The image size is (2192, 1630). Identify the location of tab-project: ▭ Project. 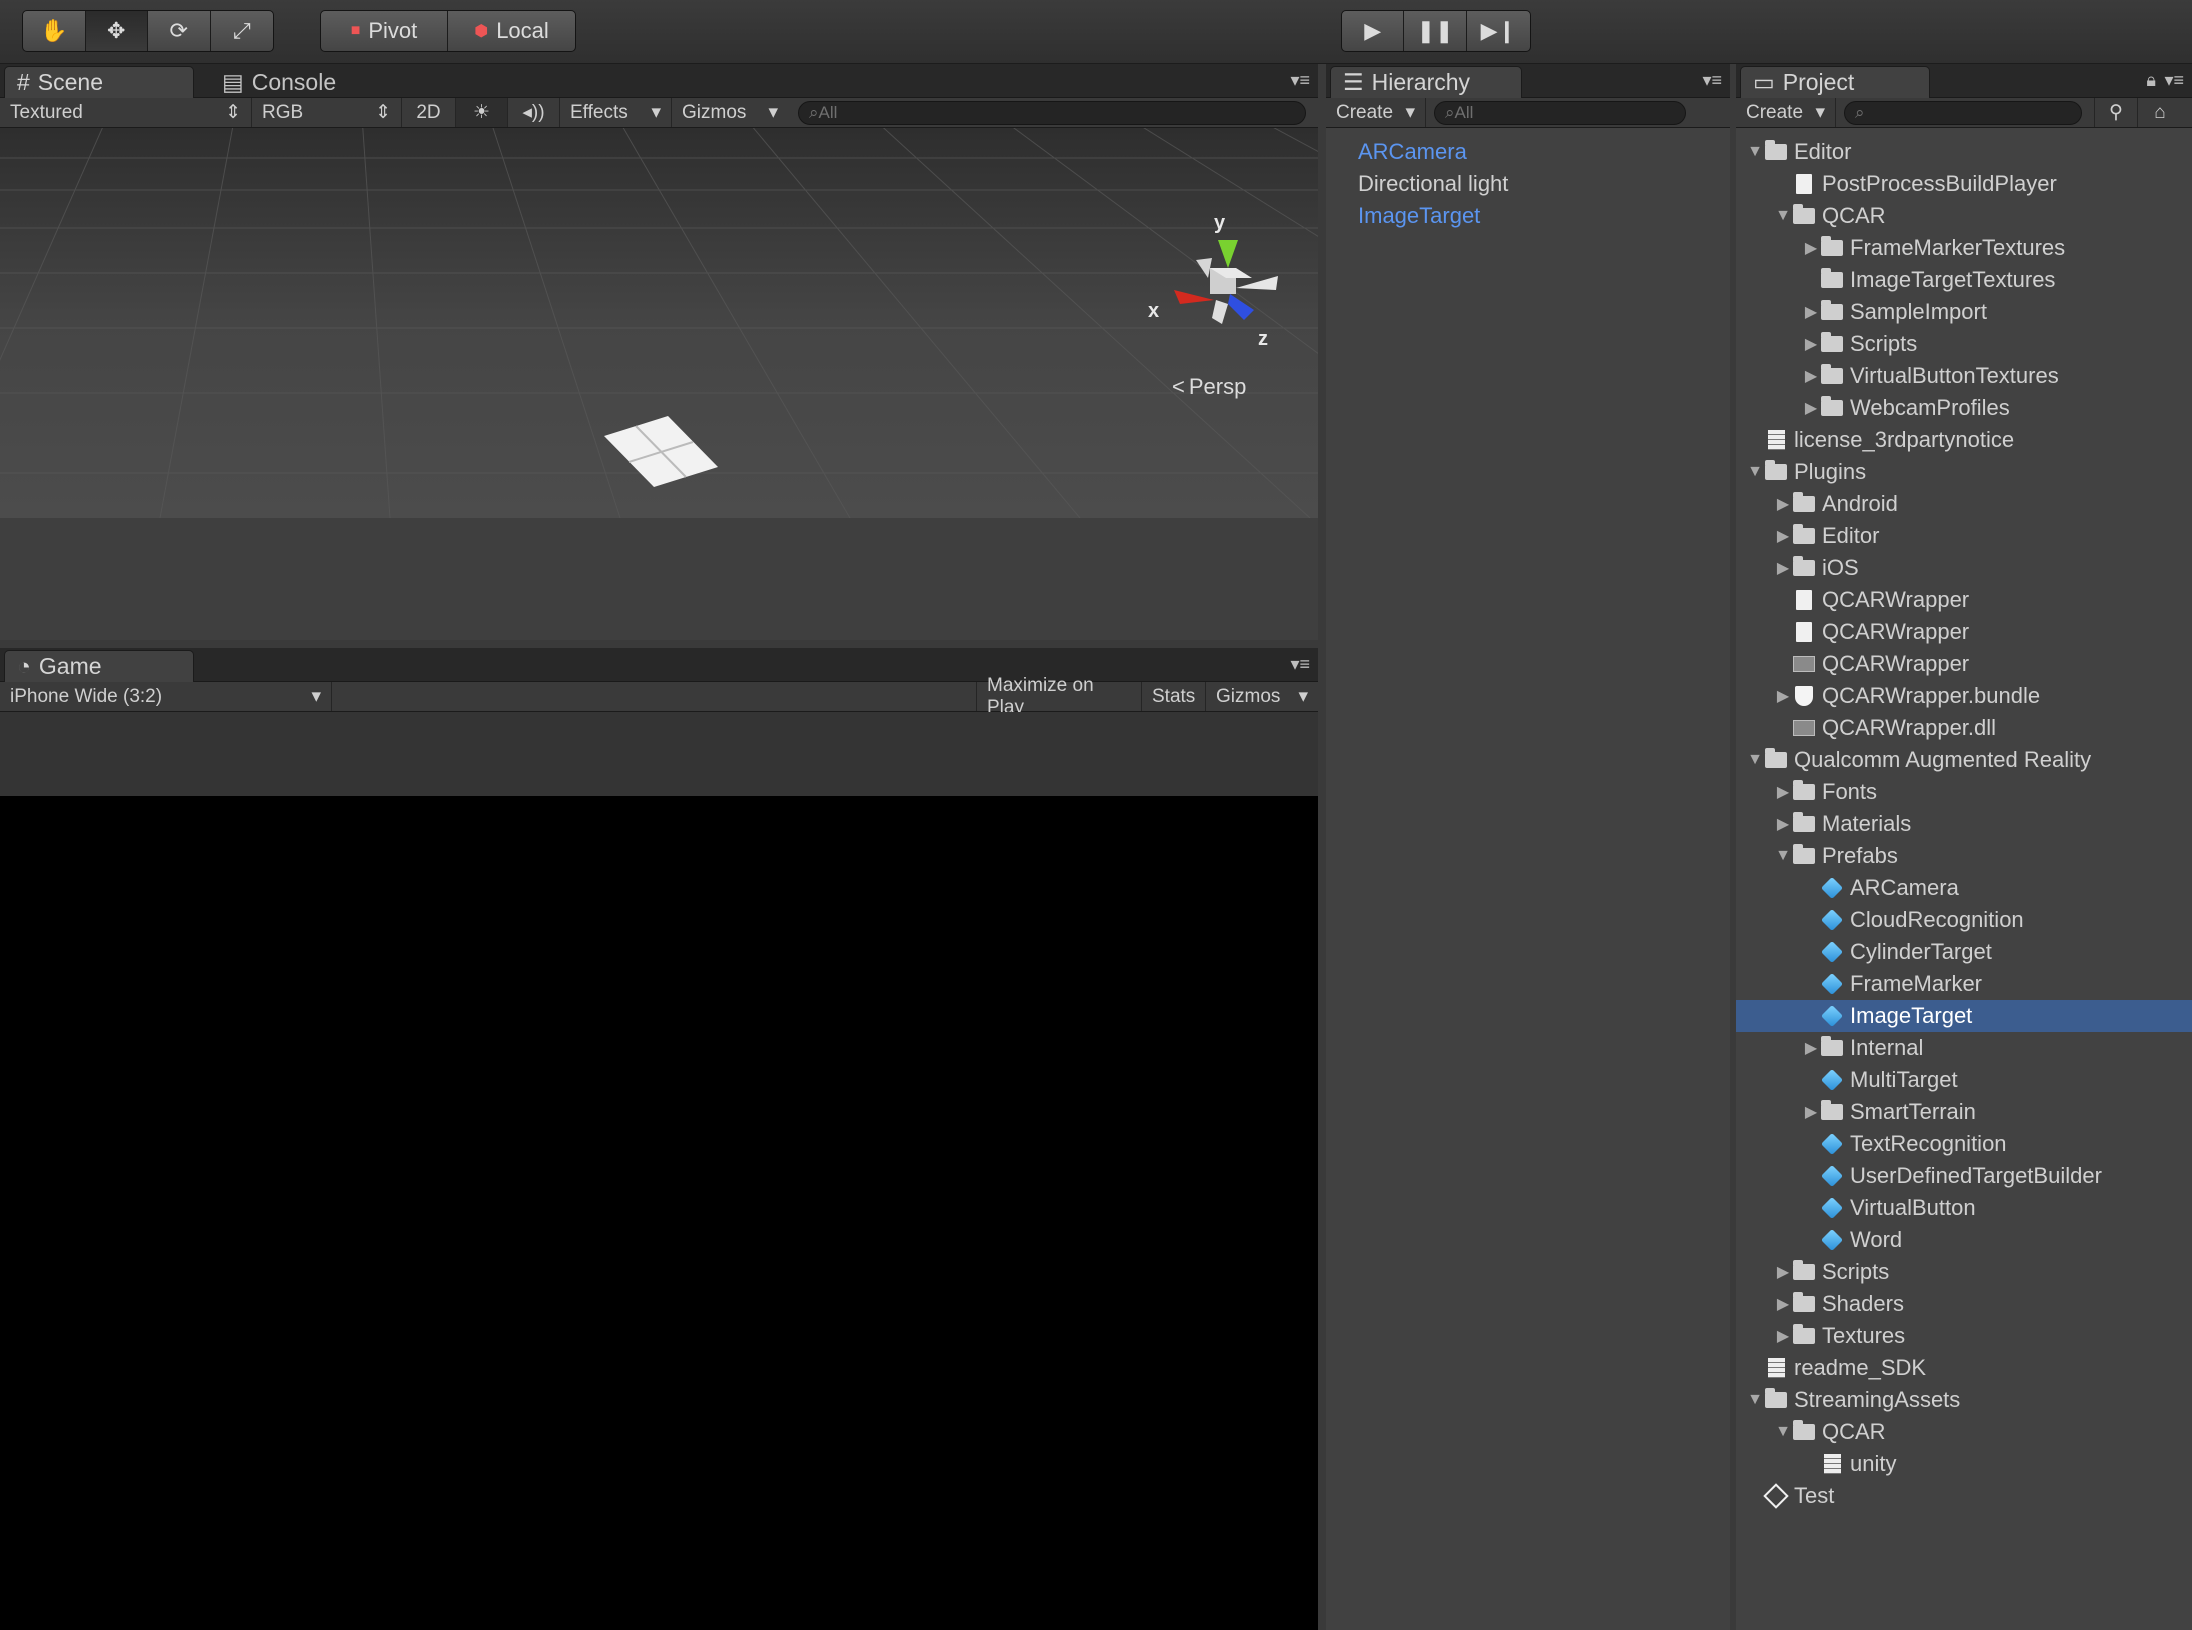
(1835, 82).